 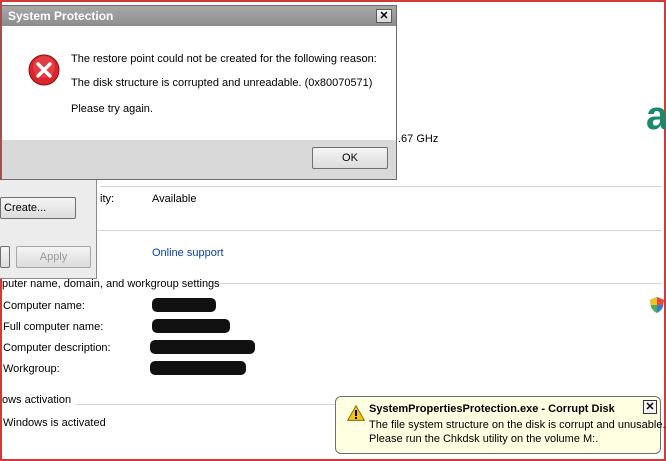 I want to click on windows-activation-section-title: ows activation, so click(x=37, y=400).